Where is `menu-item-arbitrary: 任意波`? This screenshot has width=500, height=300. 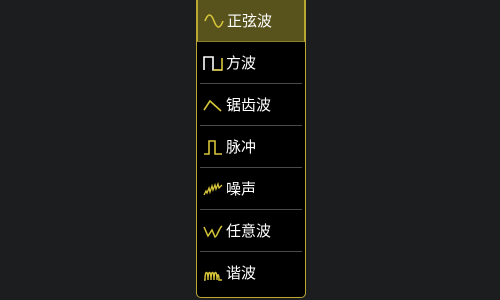
menu-item-arbitrary: 任意波 is located at coordinates (251, 231).